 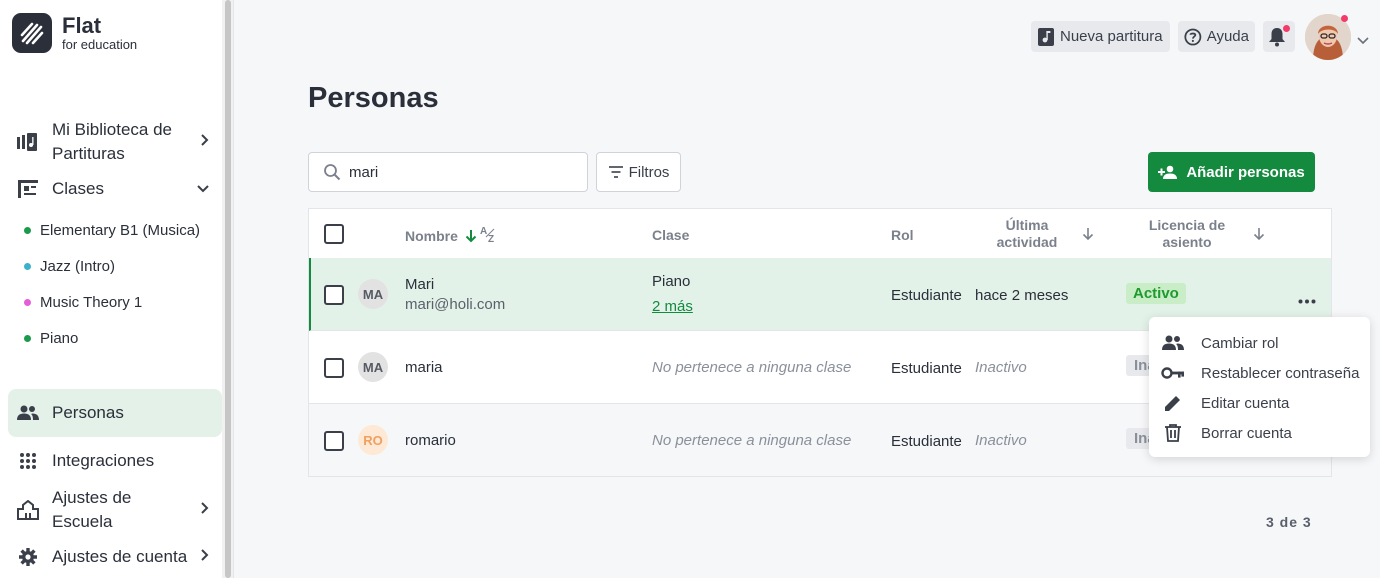 I want to click on sidebar-item-label: Personas, so click(x=88, y=412).